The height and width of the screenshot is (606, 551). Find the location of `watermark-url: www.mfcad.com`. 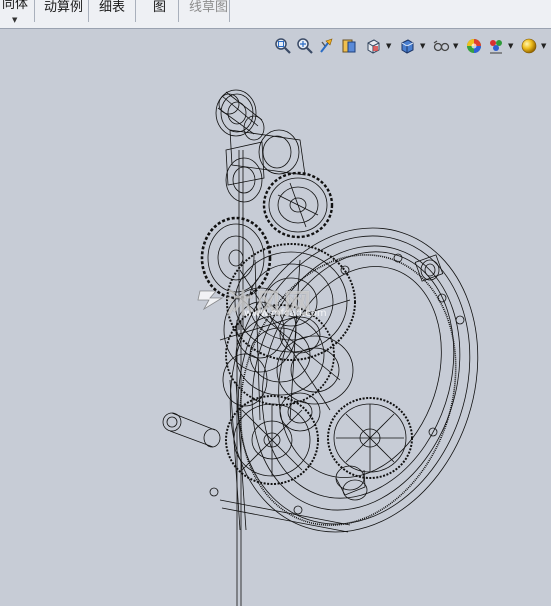

watermark-url: www.mfcad.com is located at coordinates (285, 313).